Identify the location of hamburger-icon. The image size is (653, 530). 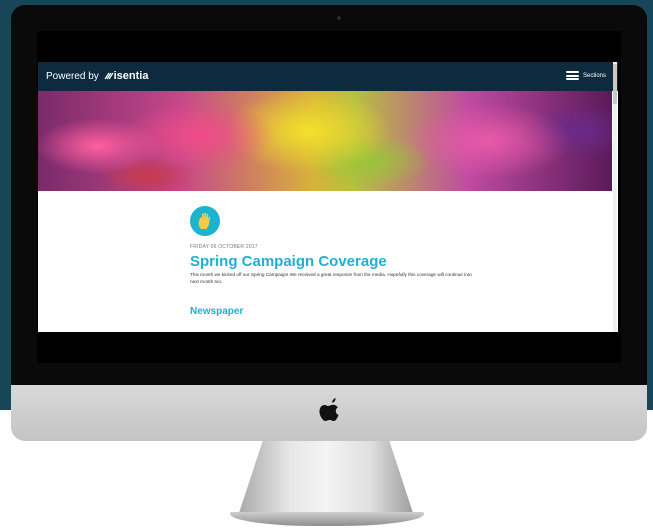
(572, 75).